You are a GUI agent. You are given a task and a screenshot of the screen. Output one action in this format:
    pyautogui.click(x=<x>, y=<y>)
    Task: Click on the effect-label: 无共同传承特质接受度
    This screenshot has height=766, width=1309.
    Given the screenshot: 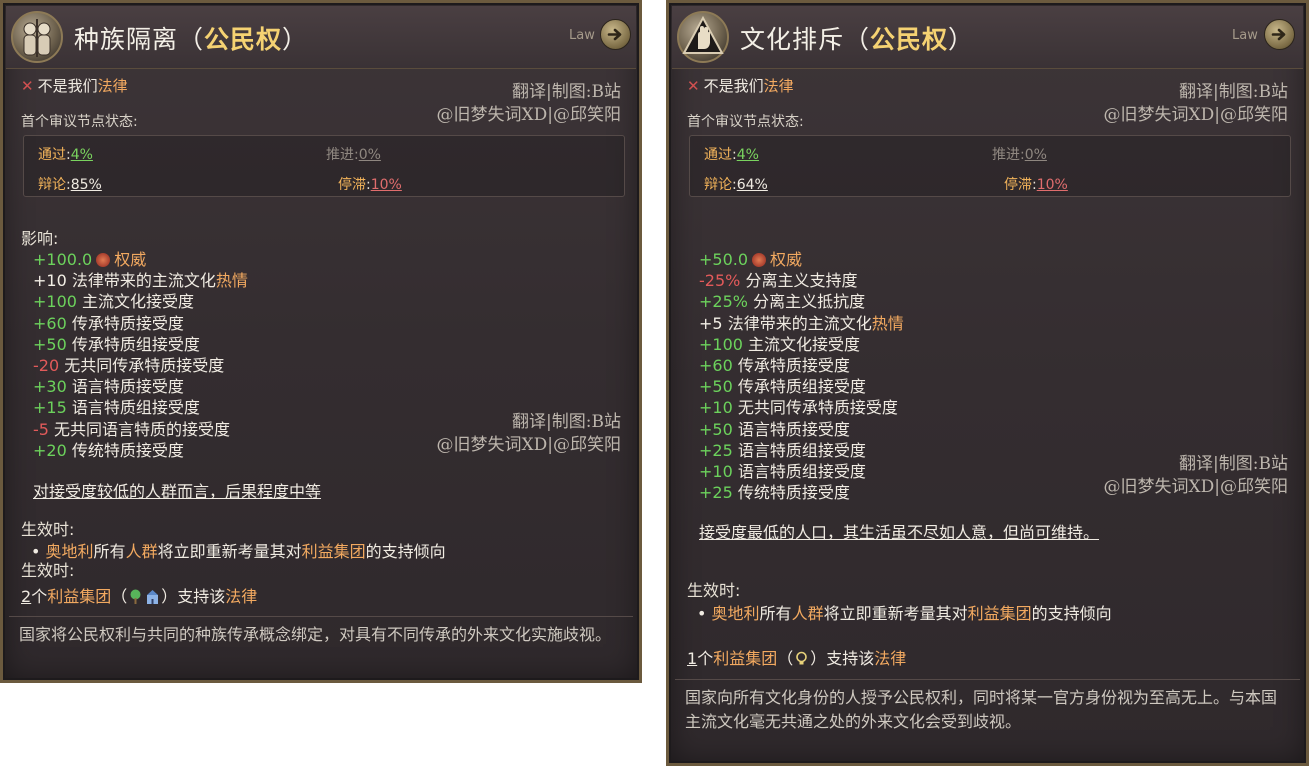 What is the action you would take?
    pyautogui.click(x=144, y=365)
    